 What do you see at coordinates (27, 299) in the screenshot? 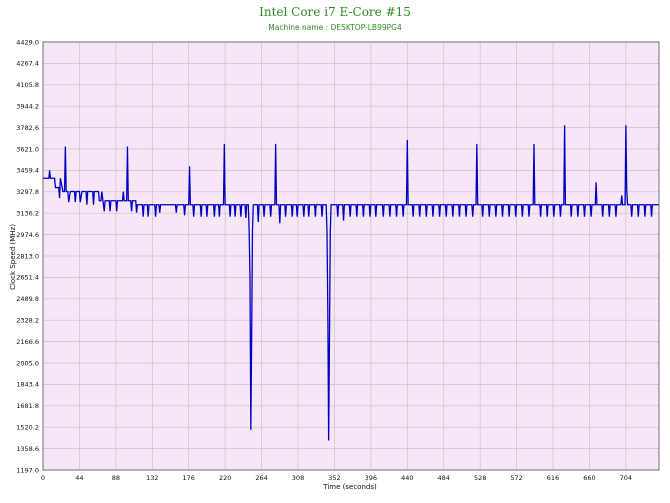
I see `y-tick-label: 2489.8` at bounding box center [27, 299].